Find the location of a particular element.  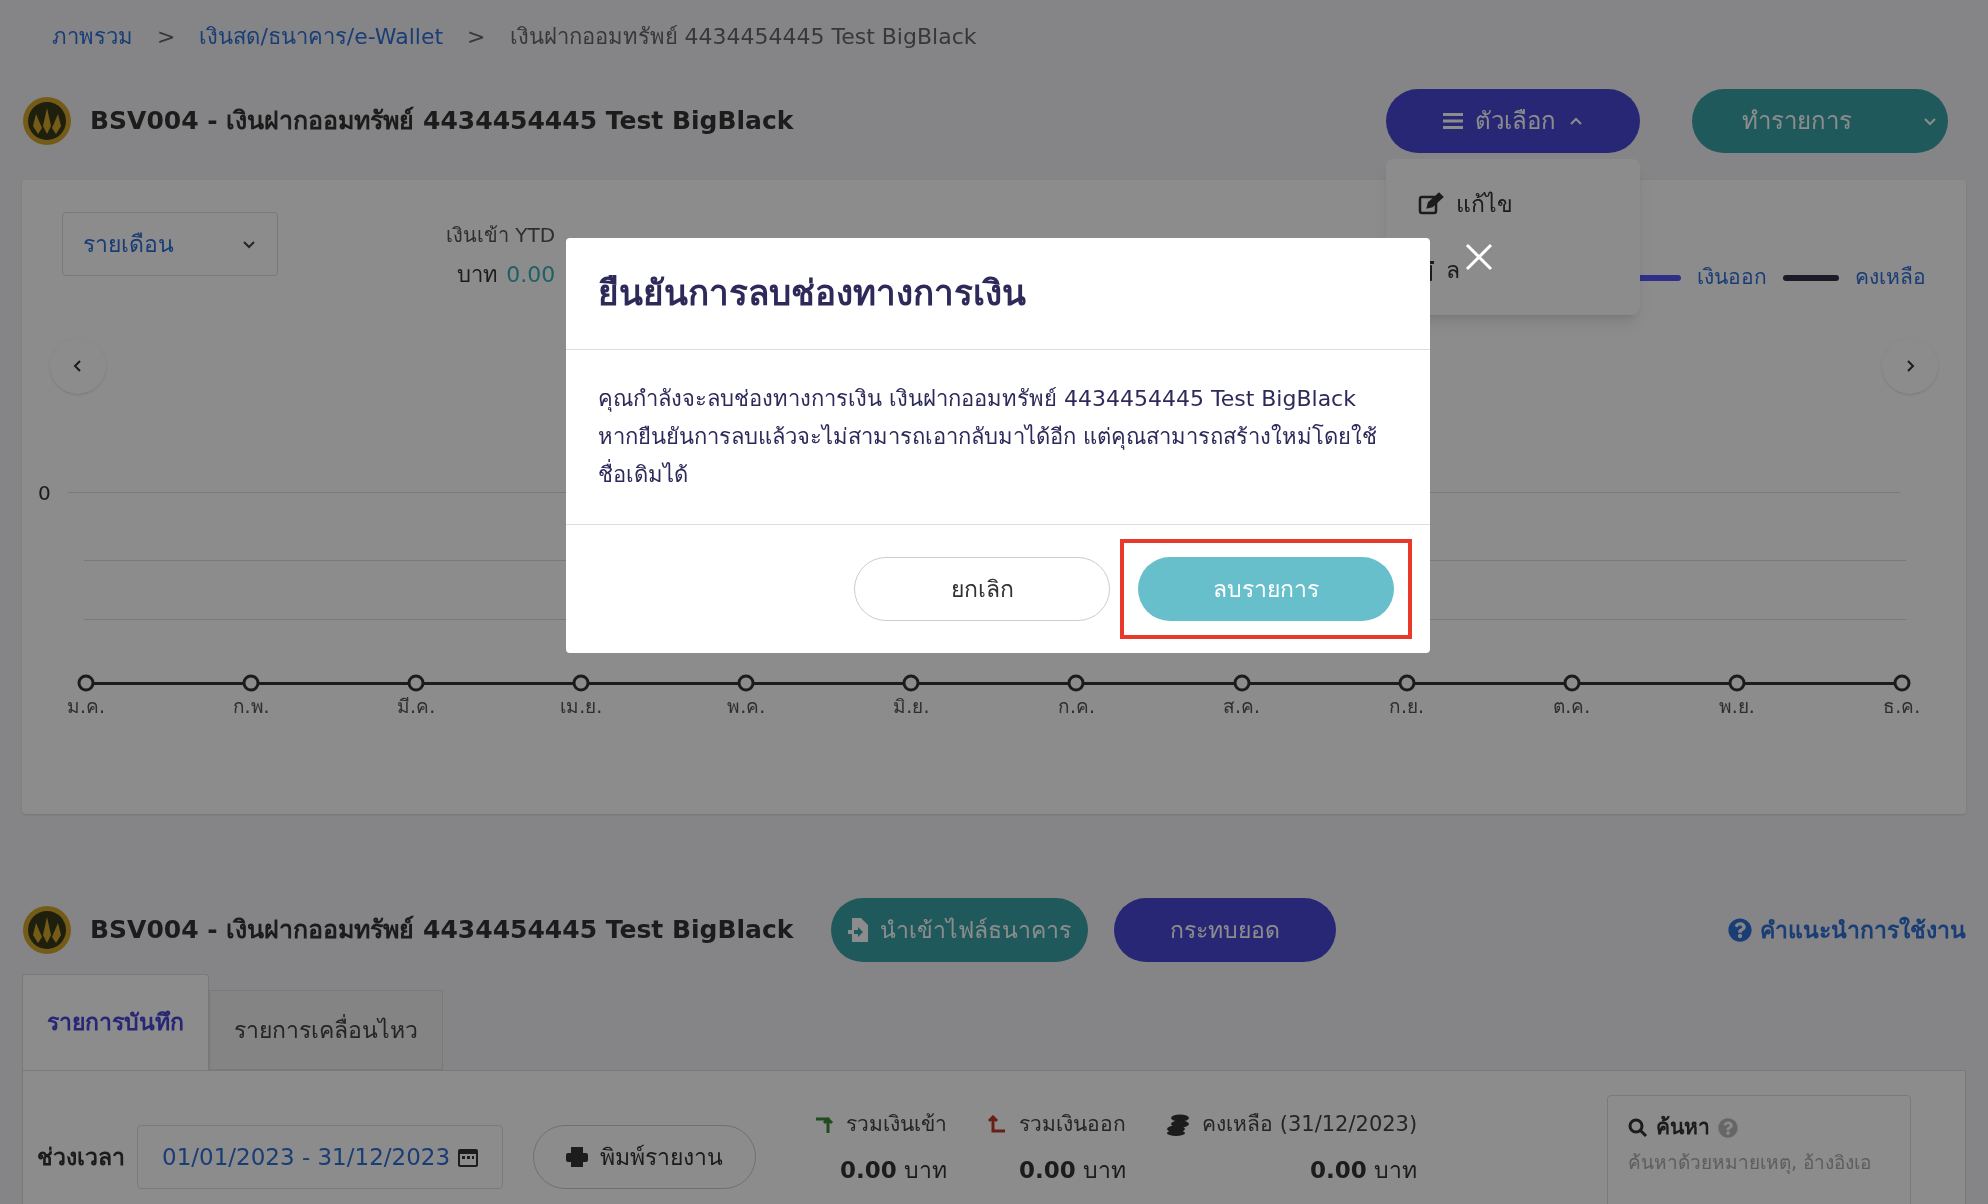

calendar-icon is located at coordinates (468, 1157).